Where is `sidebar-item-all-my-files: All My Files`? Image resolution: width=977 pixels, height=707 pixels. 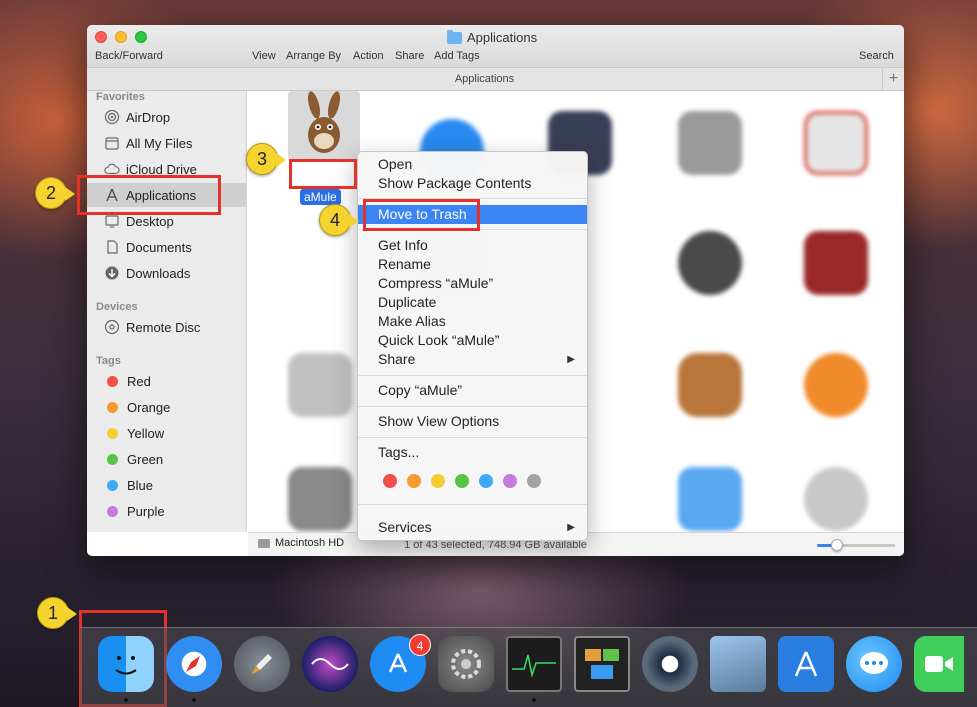 sidebar-item-all-my-files: All My Files is located at coordinates (166, 143).